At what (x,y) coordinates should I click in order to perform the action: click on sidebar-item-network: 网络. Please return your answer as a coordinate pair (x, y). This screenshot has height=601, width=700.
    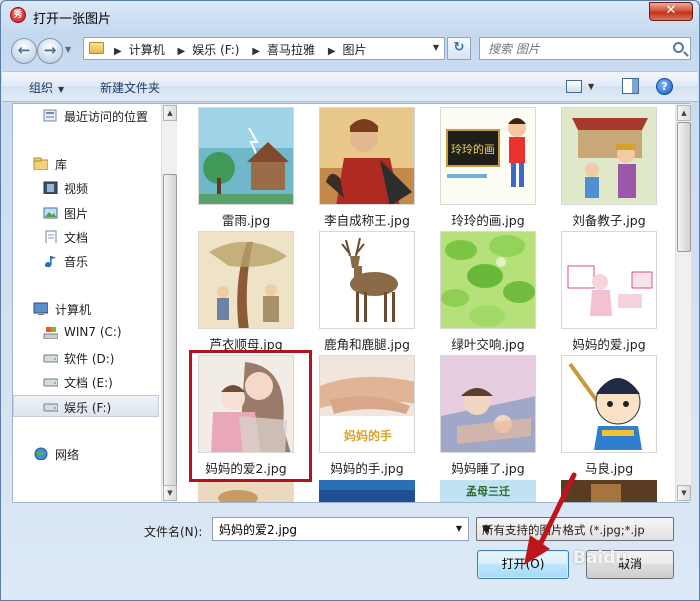
    Looking at the image, I should click on (86, 454).